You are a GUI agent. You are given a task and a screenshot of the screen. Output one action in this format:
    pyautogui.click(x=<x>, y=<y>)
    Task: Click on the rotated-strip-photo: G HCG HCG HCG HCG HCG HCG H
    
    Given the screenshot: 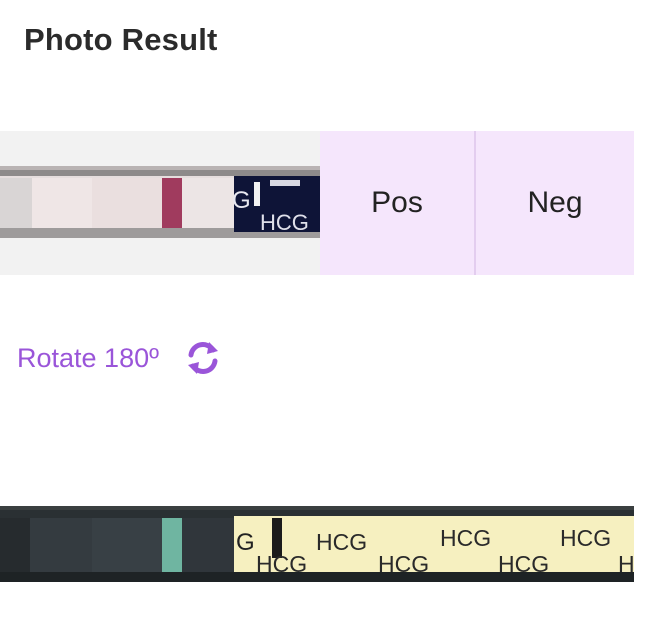 What is the action you would take?
    pyautogui.click(x=317, y=544)
    